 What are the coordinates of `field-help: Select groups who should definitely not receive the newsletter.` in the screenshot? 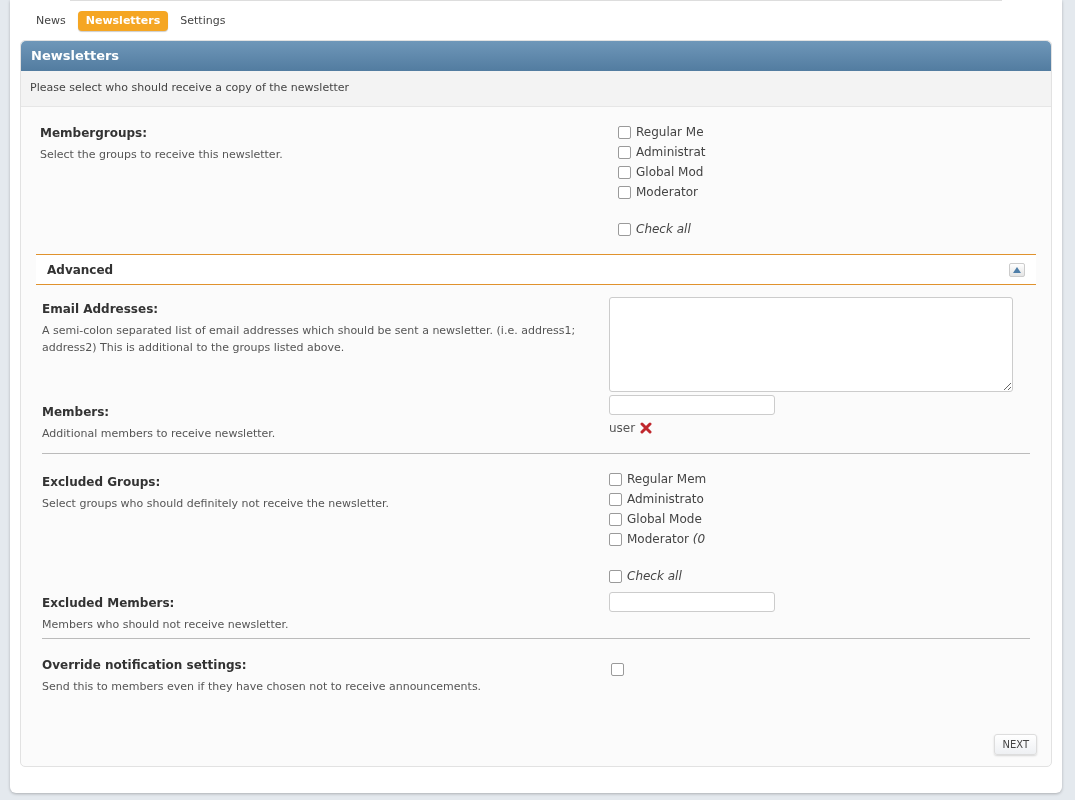 It's located at (216, 504).